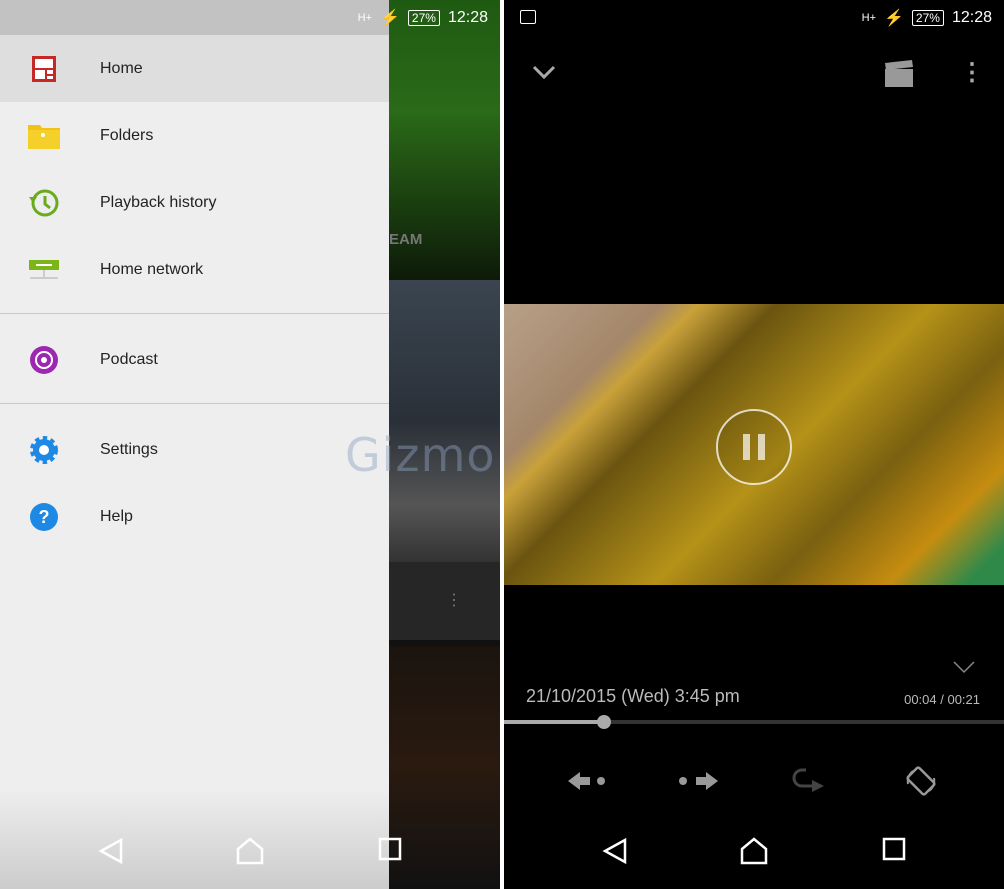 The height and width of the screenshot is (889, 1004). I want to click on collapse-chevron-icon, so click(544, 72).